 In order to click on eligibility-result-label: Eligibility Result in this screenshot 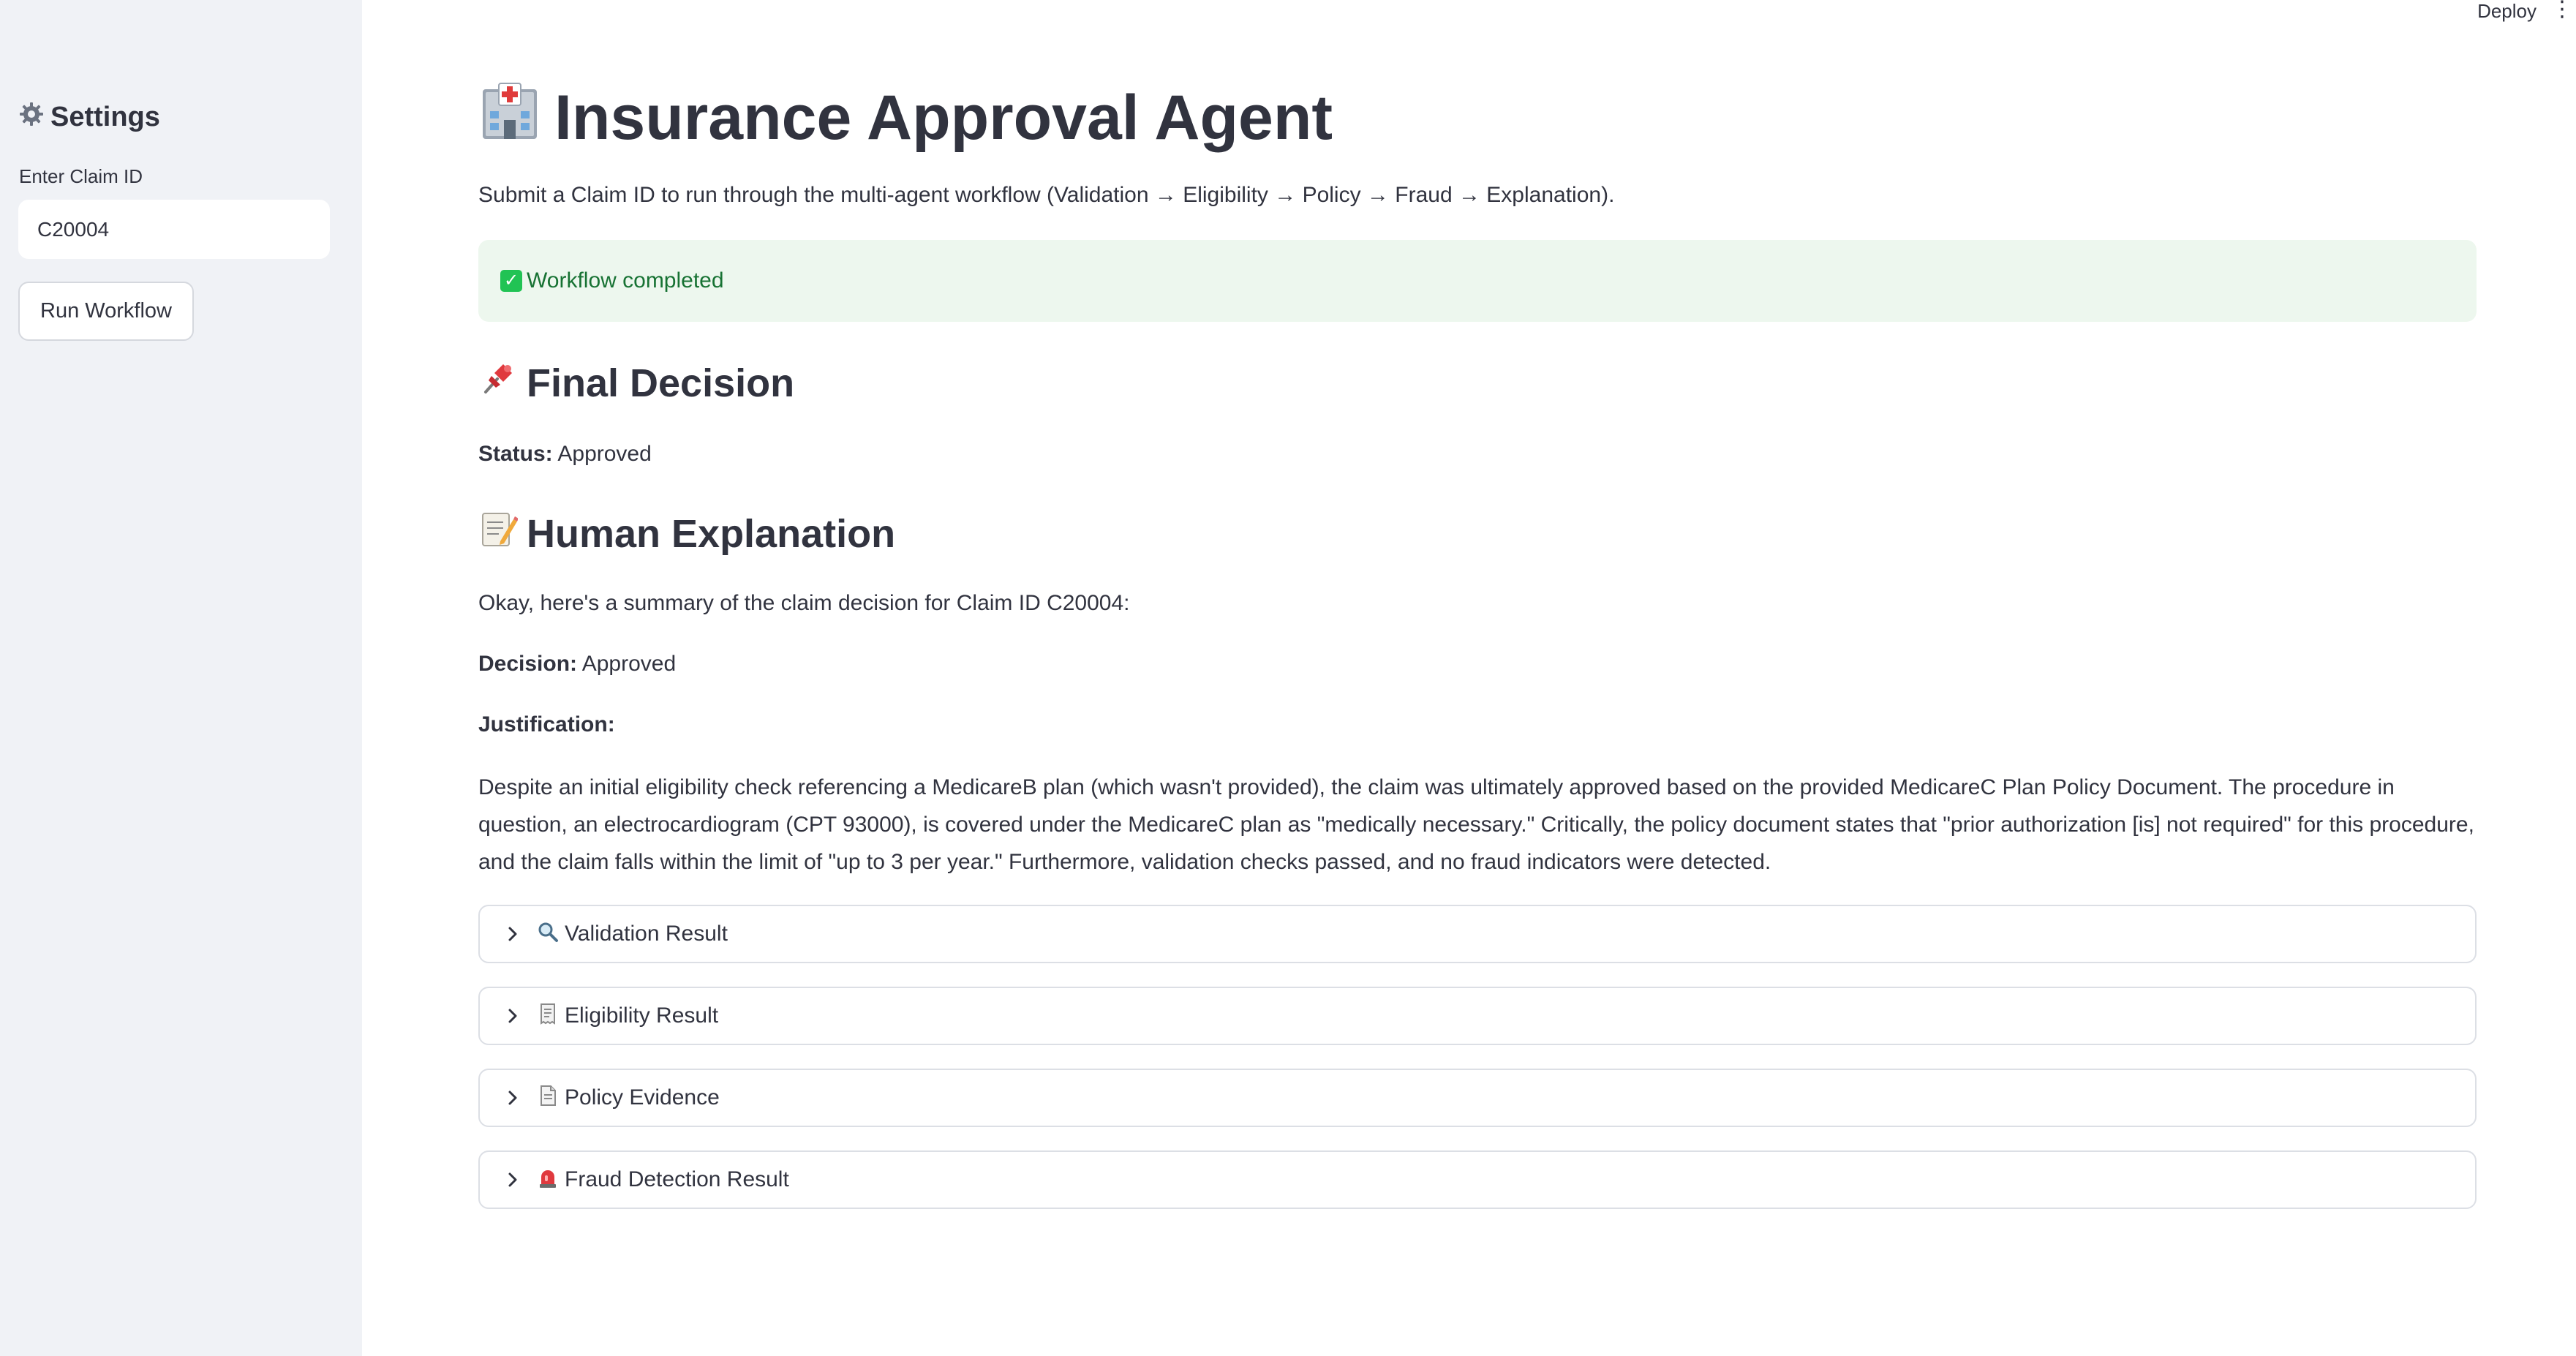, I will do `click(642, 1015)`.